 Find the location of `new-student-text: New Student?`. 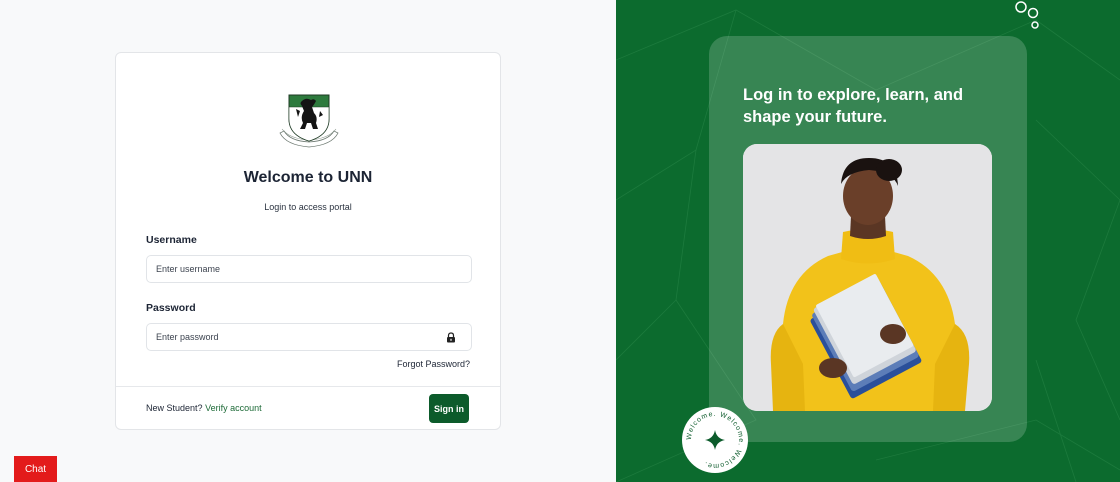

new-student-text: New Student? is located at coordinates (174, 408).